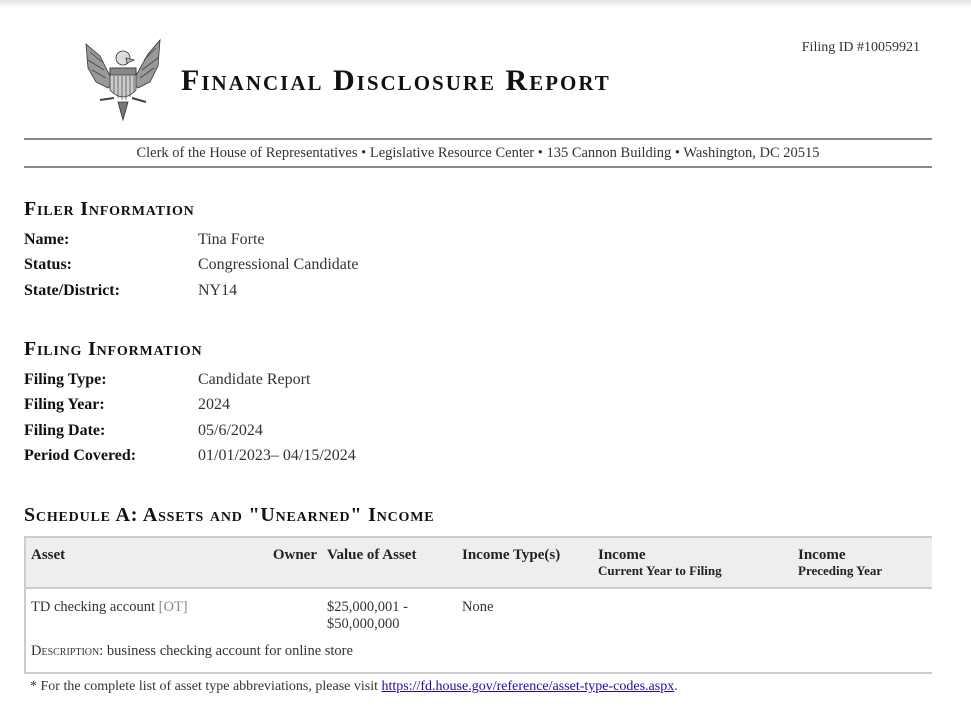  I want to click on col-income-preceding-label: Income, so click(822, 555).